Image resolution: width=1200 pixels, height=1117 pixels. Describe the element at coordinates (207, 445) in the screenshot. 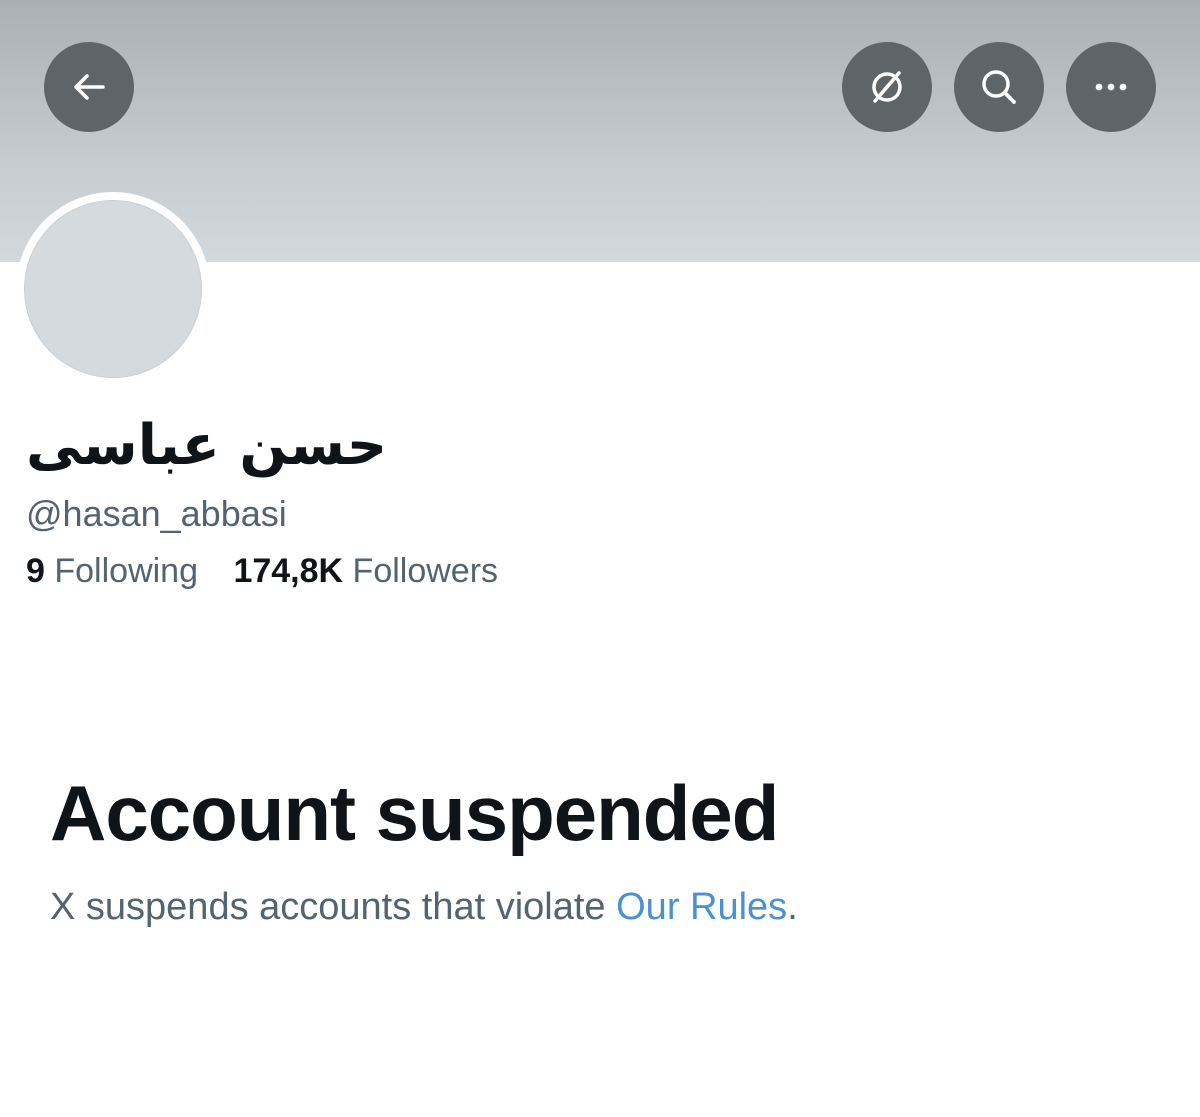

I see `display-name: حسن عباسی` at that location.